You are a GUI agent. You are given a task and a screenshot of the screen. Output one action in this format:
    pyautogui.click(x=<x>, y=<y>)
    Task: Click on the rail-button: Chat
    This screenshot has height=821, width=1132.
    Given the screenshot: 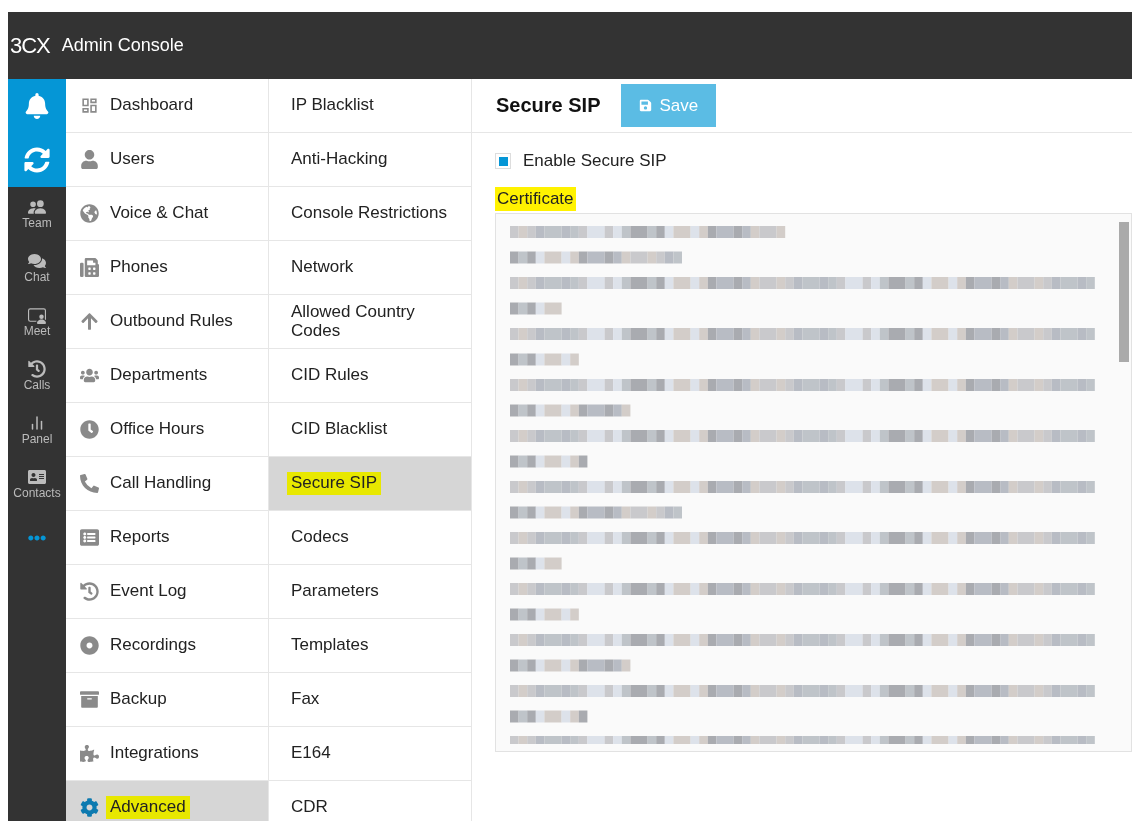 What is the action you would take?
    pyautogui.click(x=37, y=268)
    